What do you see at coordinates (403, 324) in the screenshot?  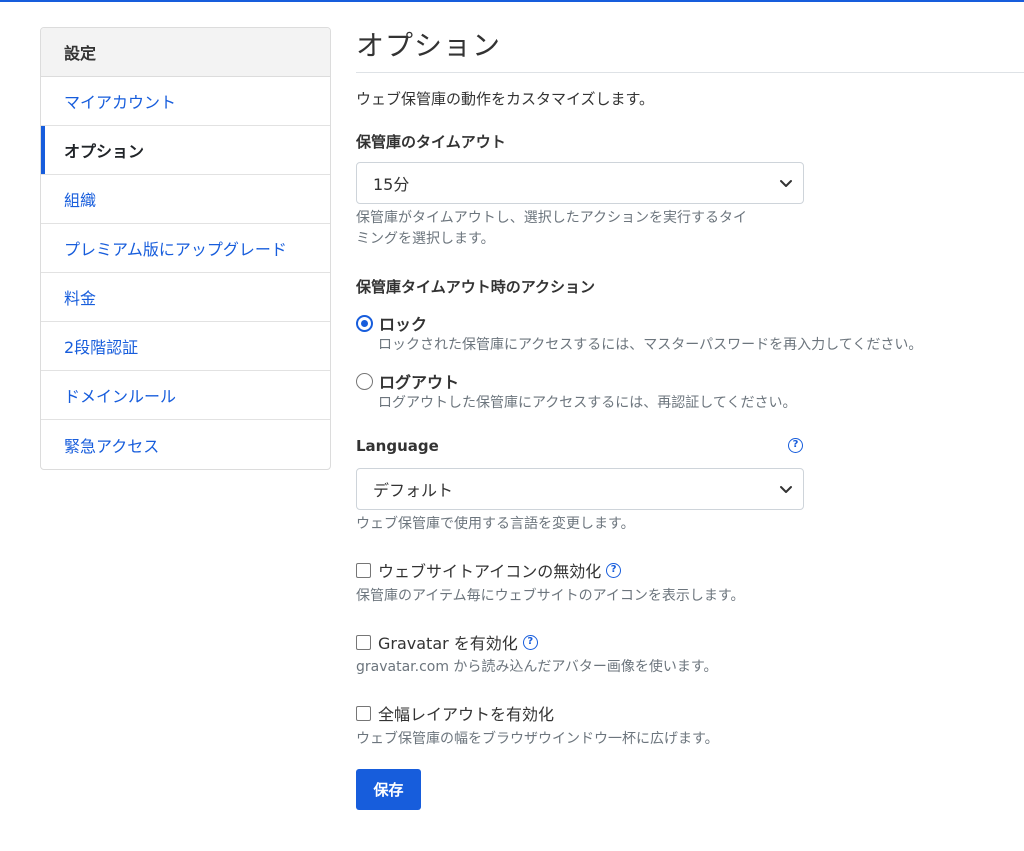 I see `radio-lock-label: ロック` at bounding box center [403, 324].